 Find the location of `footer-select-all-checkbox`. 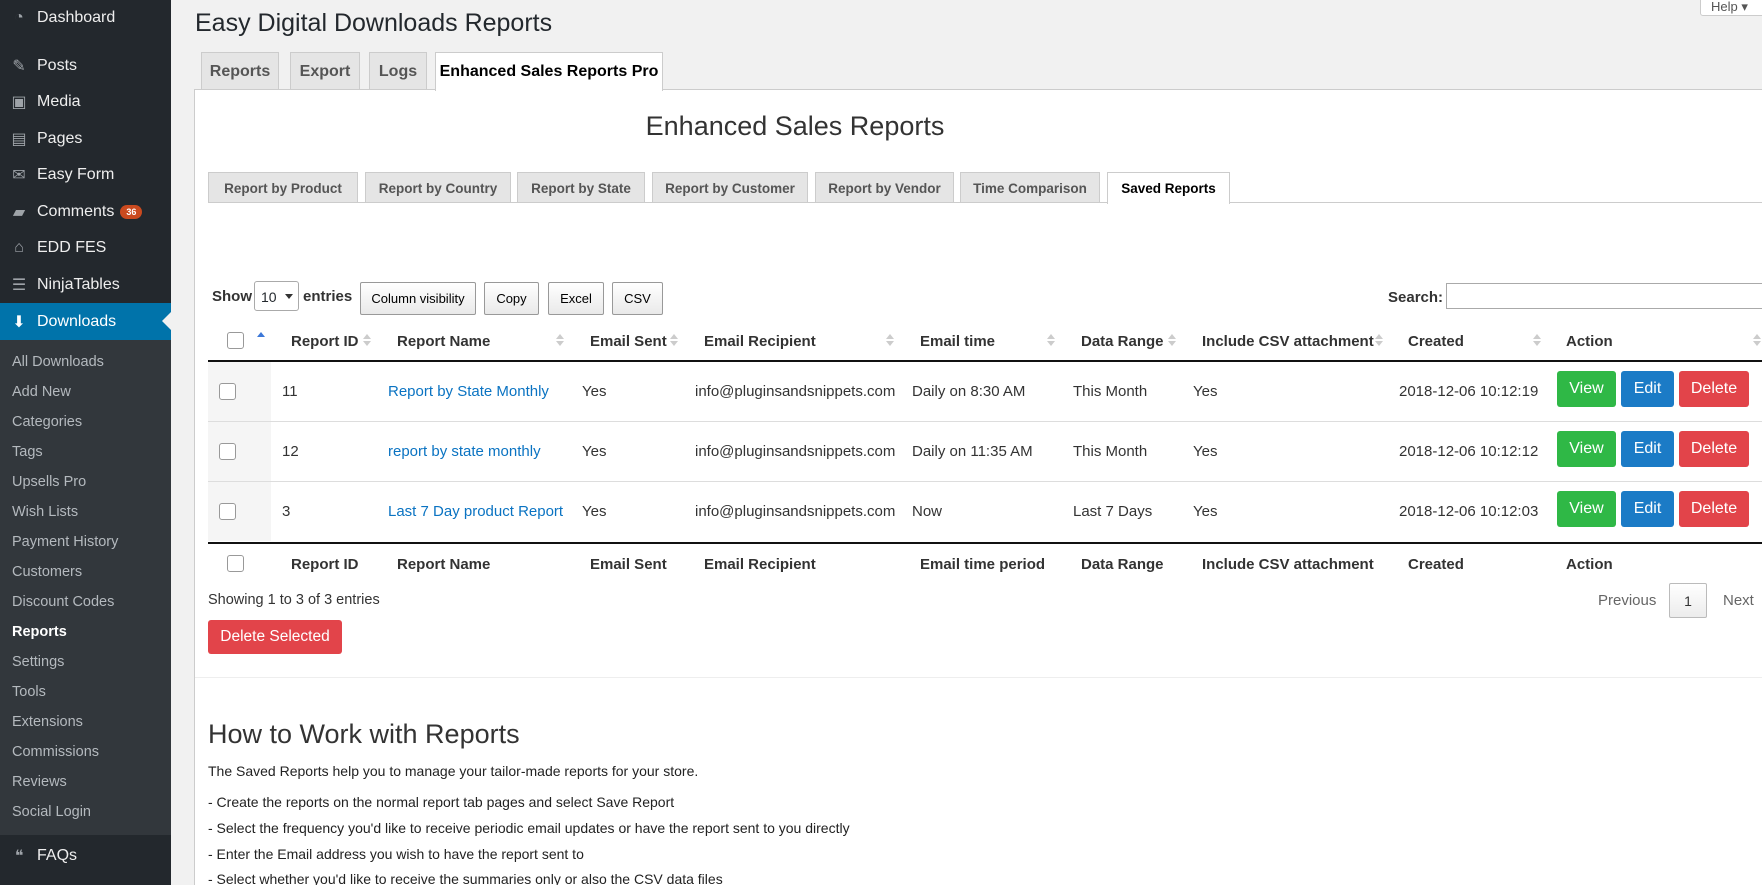

footer-select-all-checkbox is located at coordinates (235, 563).